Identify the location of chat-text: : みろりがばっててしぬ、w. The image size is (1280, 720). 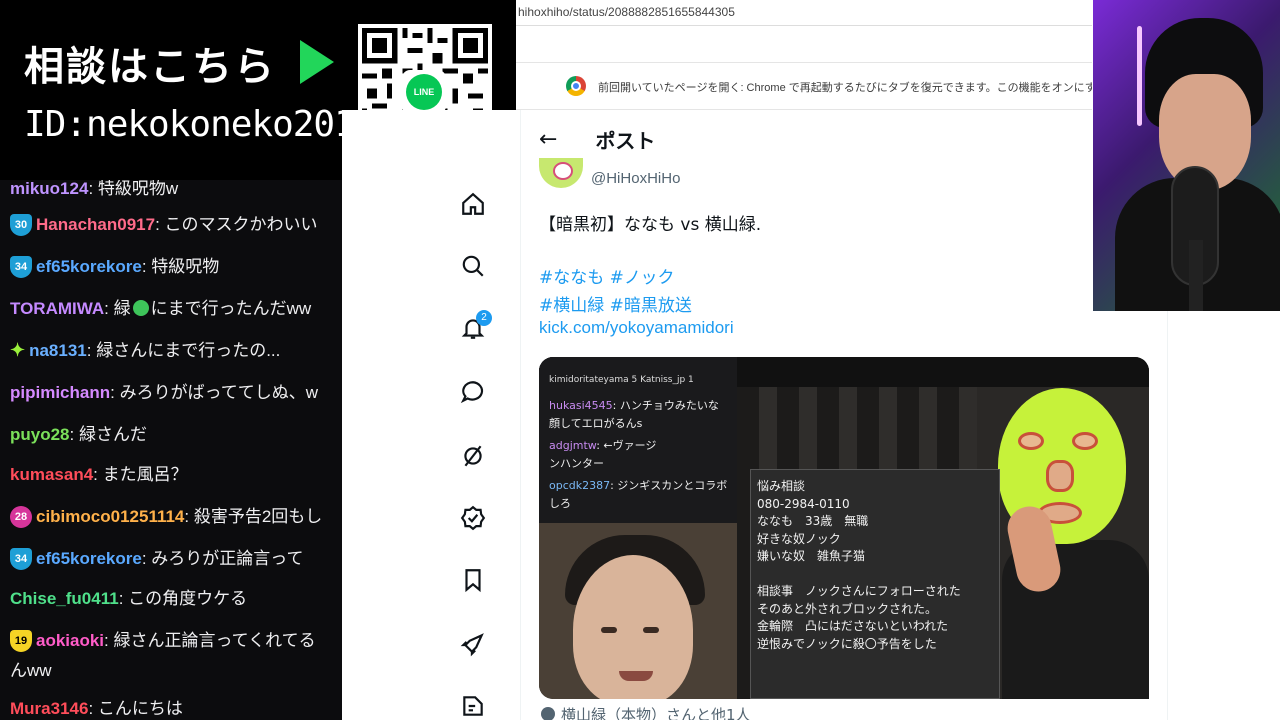
(214, 392).